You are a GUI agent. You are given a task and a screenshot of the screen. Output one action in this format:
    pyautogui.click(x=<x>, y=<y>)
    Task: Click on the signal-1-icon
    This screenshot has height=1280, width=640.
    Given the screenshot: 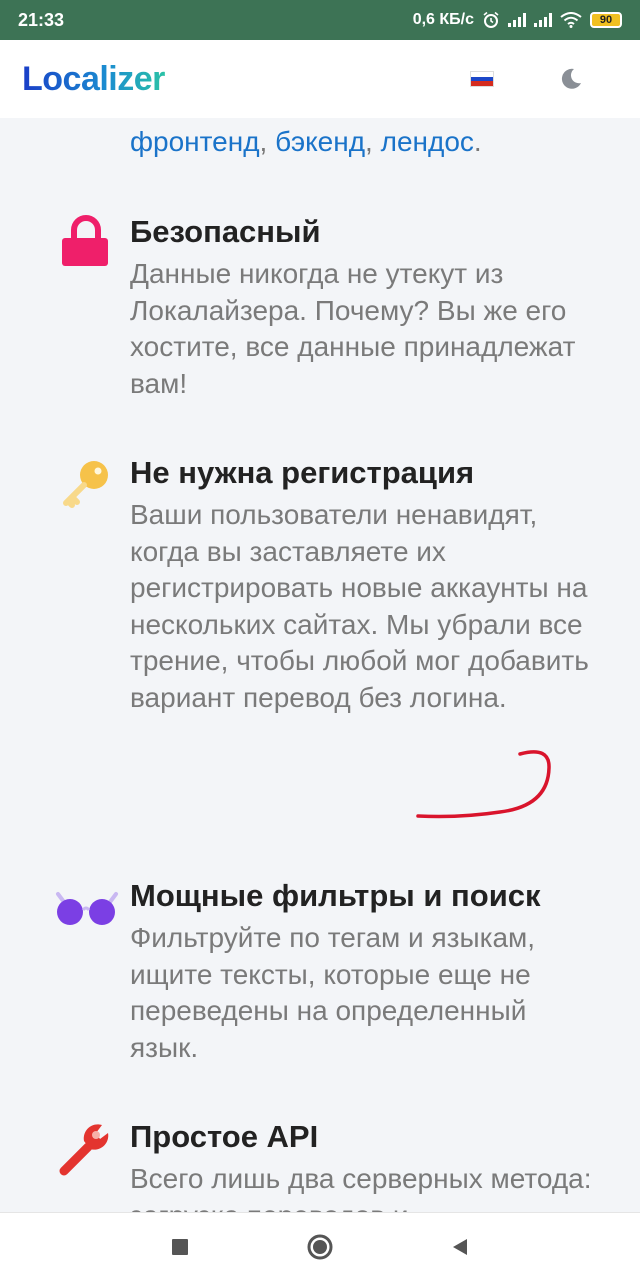 What is the action you would take?
    pyautogui.click(x=517, y=20)
    